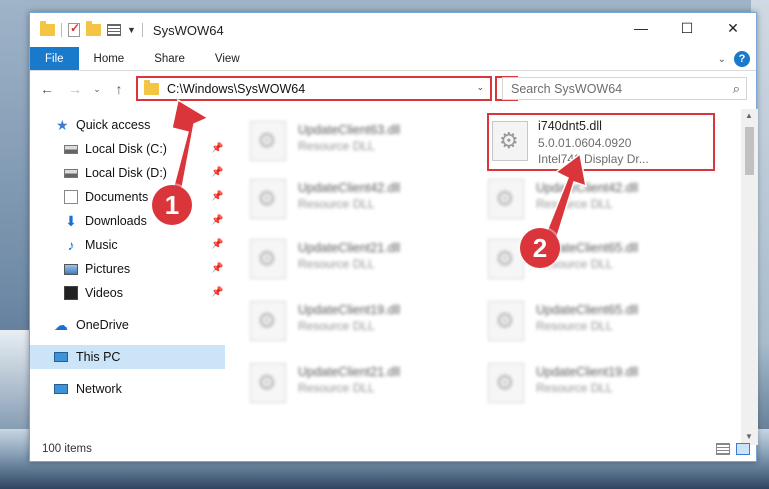 The image size is (769, 489). What do you see at coordinates (349, 130) in the screenshot?
I see `file-name: UpdateClient63.dll` at bounding box center [349, 130].